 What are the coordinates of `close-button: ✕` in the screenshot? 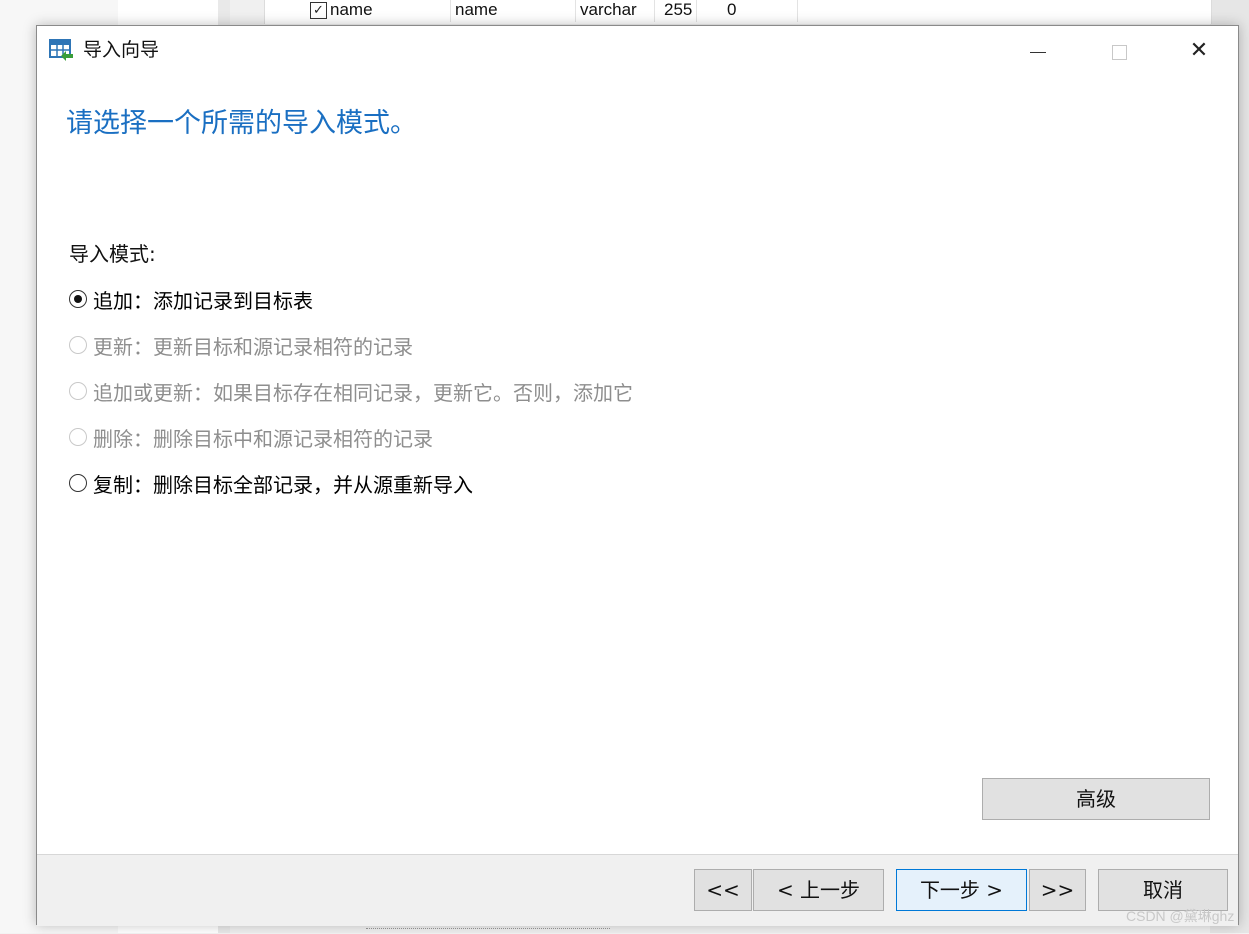 It's located at (1199, 51).